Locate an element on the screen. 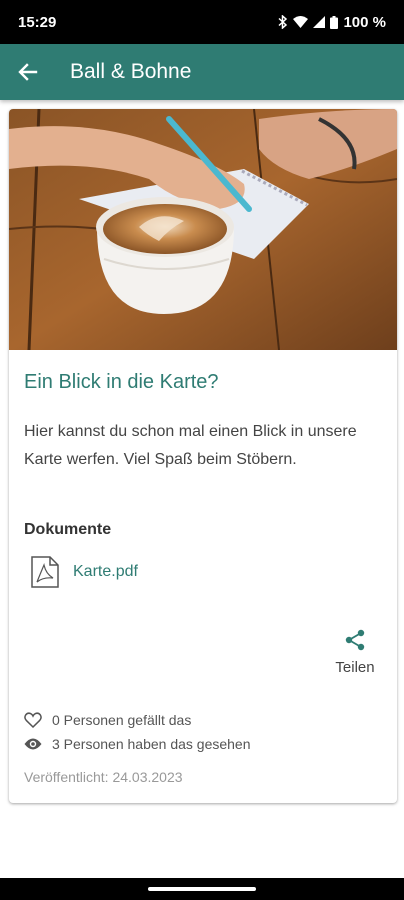 The image size is (404, 900). bluetooth-icon is located at coordinates (283, 22).